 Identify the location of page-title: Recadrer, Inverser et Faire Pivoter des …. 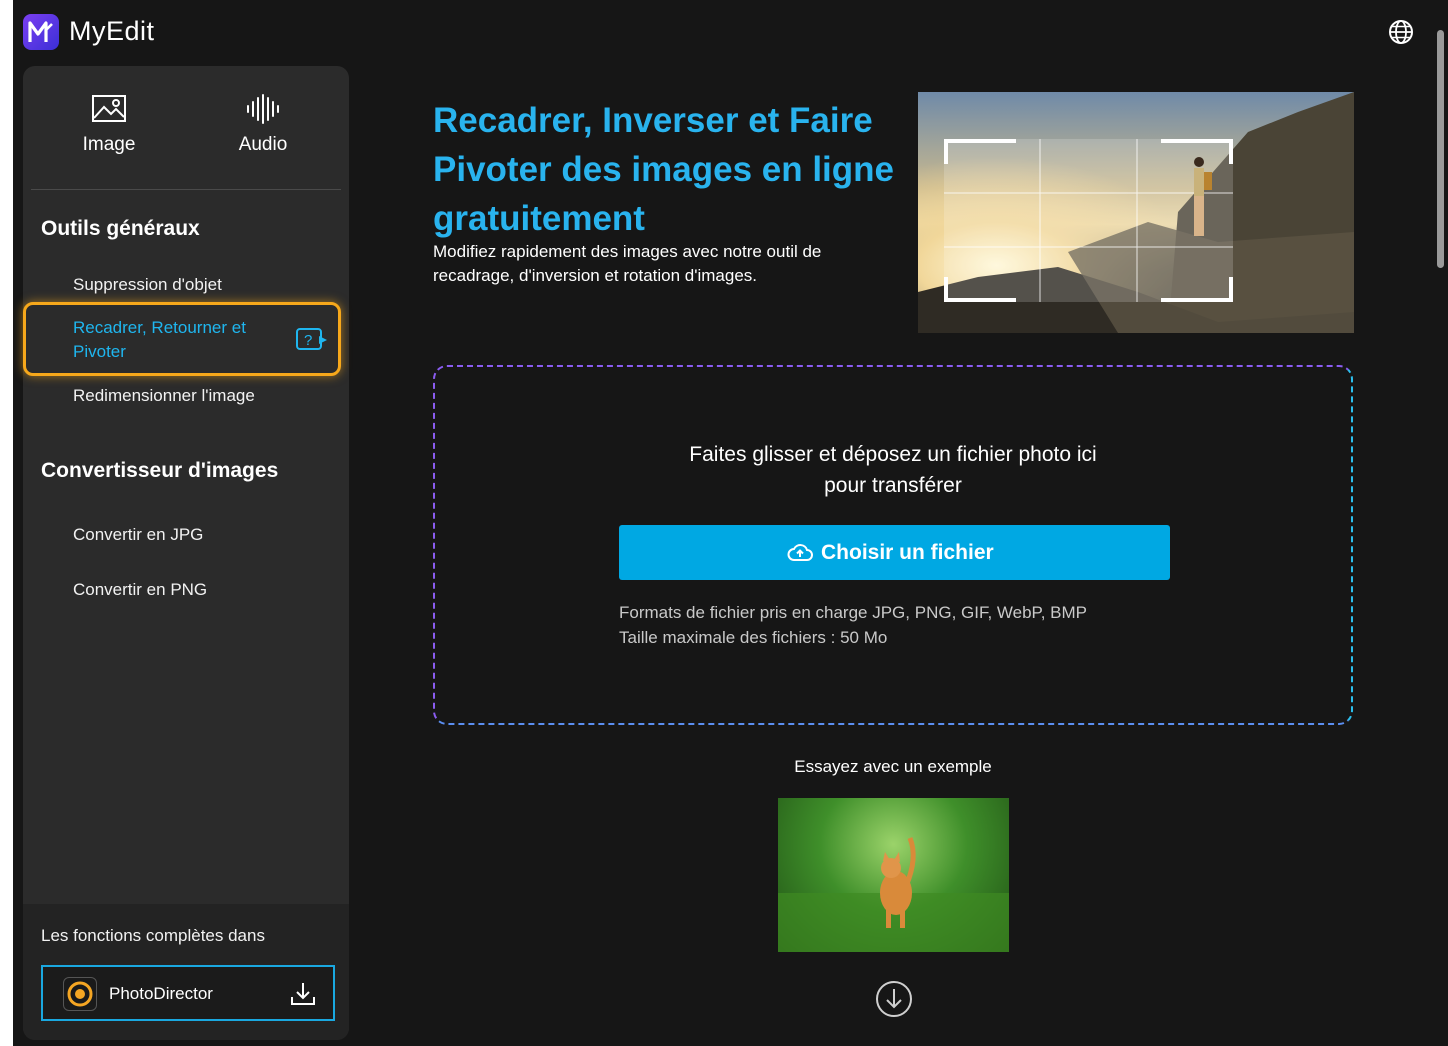
(663, 169).